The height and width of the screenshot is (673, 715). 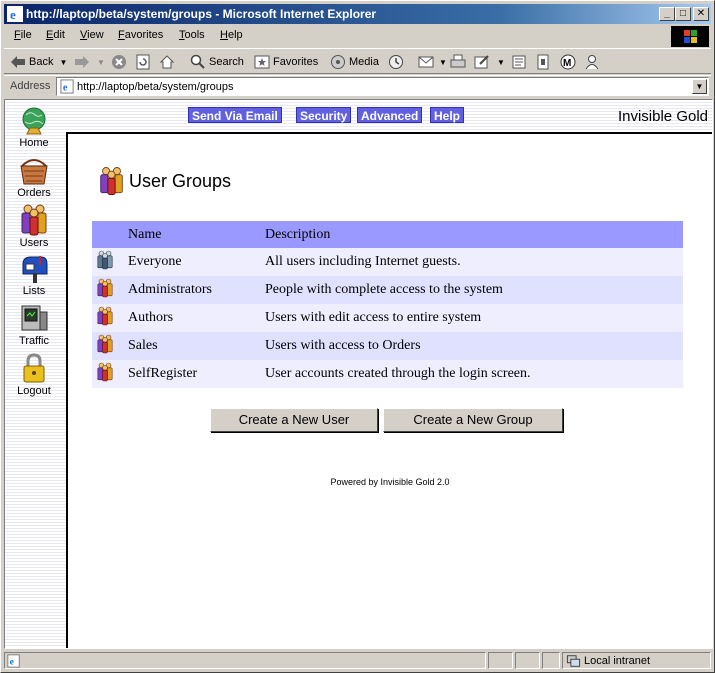 I want to click on page-ie-icon: e, so click(x=67, y=86).